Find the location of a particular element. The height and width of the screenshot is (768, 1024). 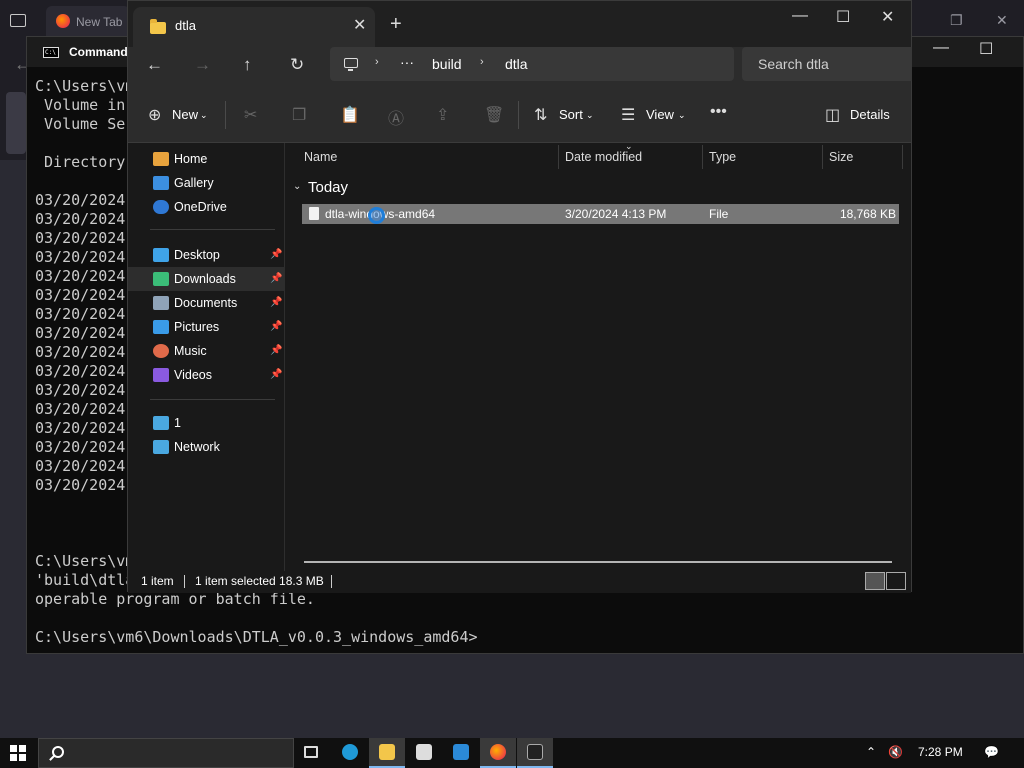

breadcrumb-dtla: dtla is located at coordinates (516, 64).